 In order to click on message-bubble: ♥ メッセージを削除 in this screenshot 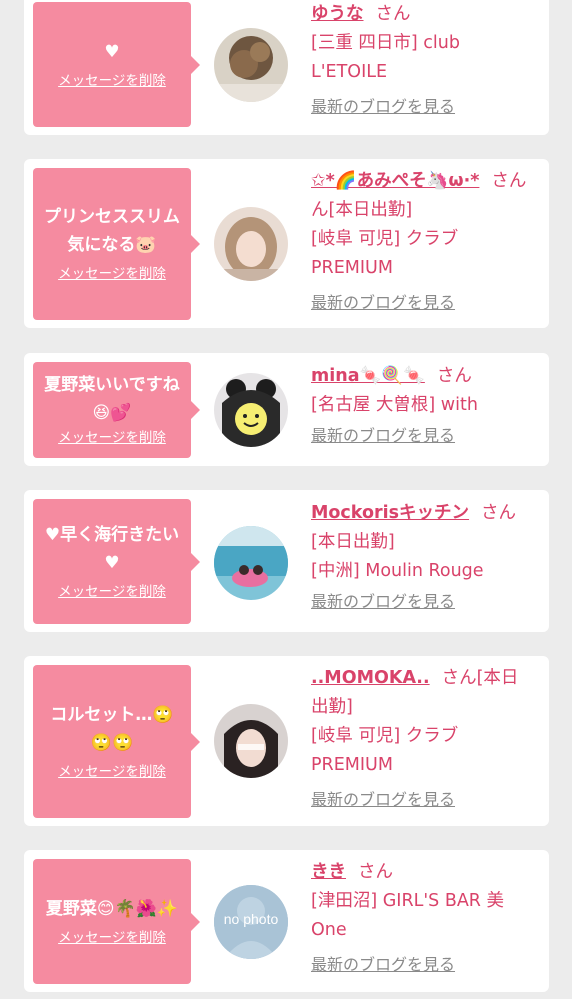, I will do `click(116, 64)`.